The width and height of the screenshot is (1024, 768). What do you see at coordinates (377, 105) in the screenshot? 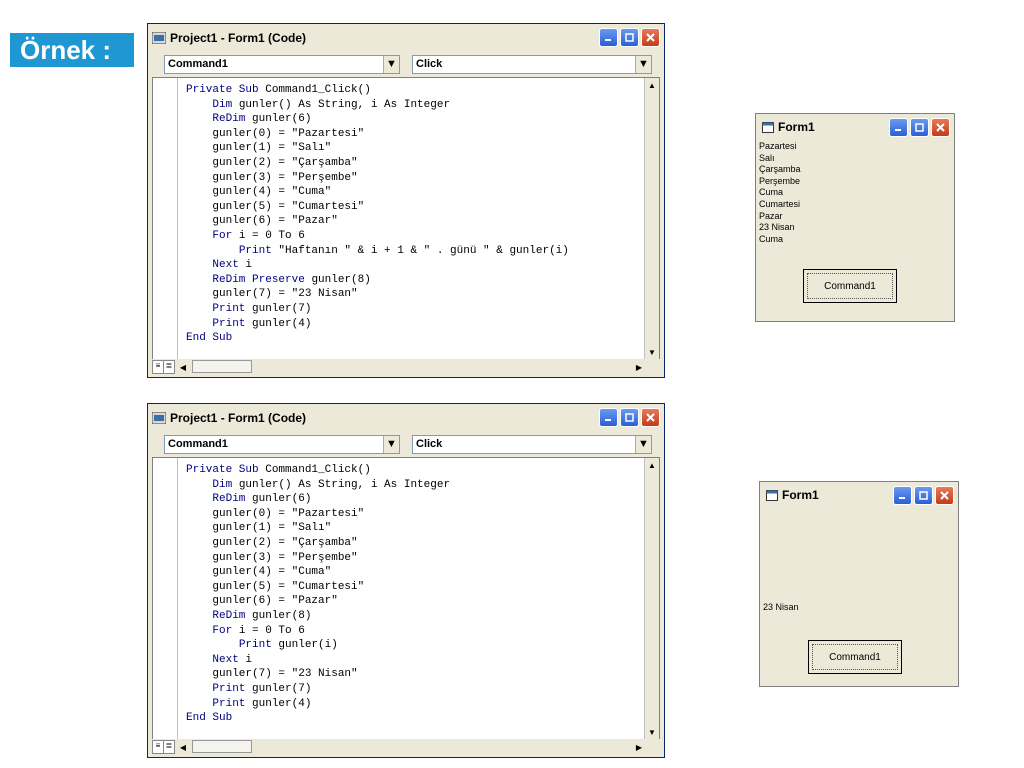
I see `code-line: Dim gunler() As String, i As Integer` at bounding box center [377, 105].